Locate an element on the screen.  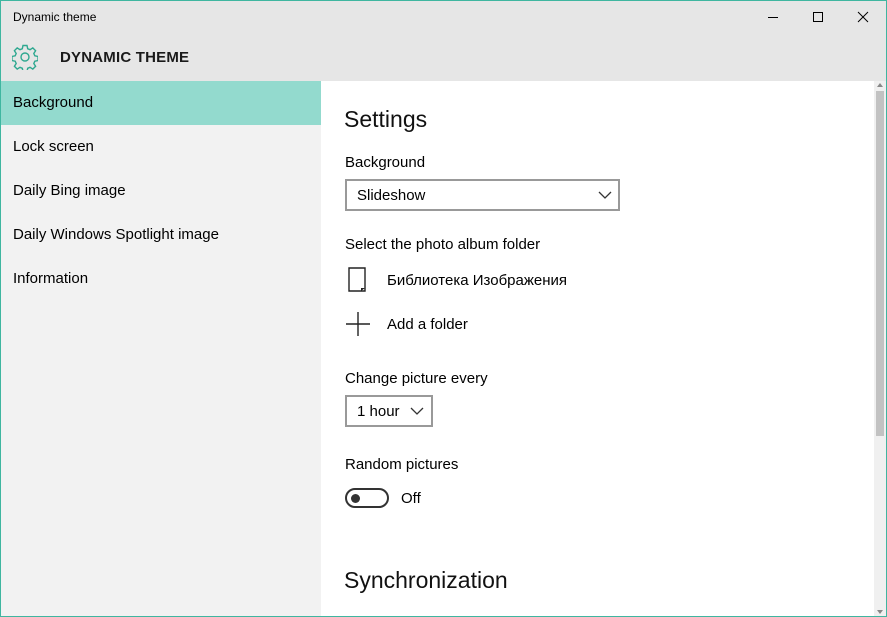
sidebar-item-daily-bing: Daily Bing image is located at coordinates (161, 191).